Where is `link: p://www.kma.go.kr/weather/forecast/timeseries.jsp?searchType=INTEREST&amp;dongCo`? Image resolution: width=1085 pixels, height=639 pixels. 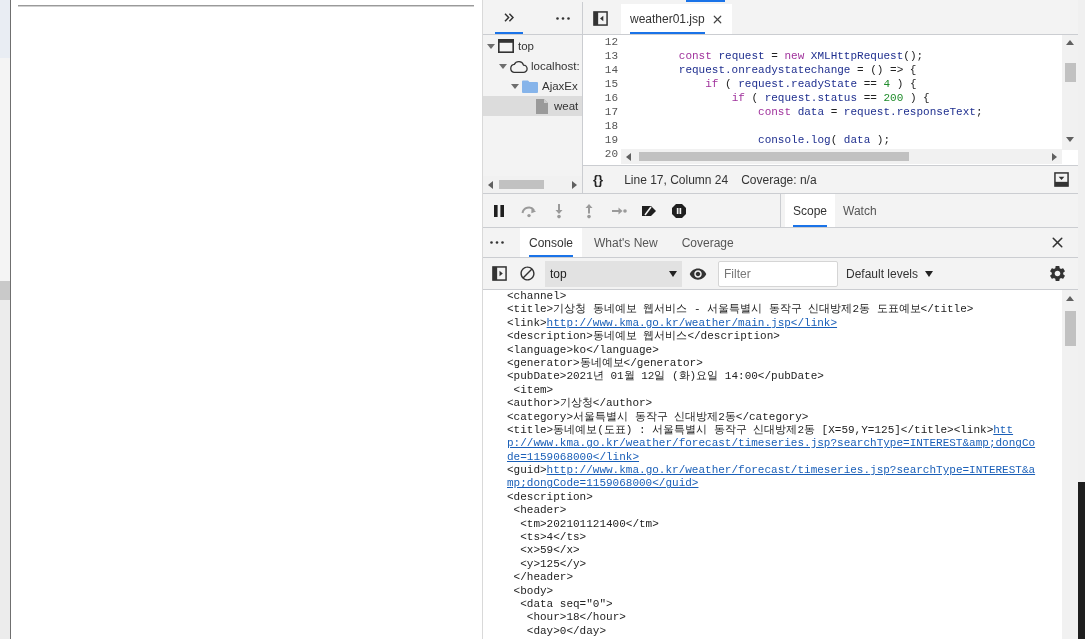 link: p://www.kma.go.kr/weather/forecast/timeseries.jsp?searchType=INTEREST&amp;dongCo is located at coordinates (771, 444).